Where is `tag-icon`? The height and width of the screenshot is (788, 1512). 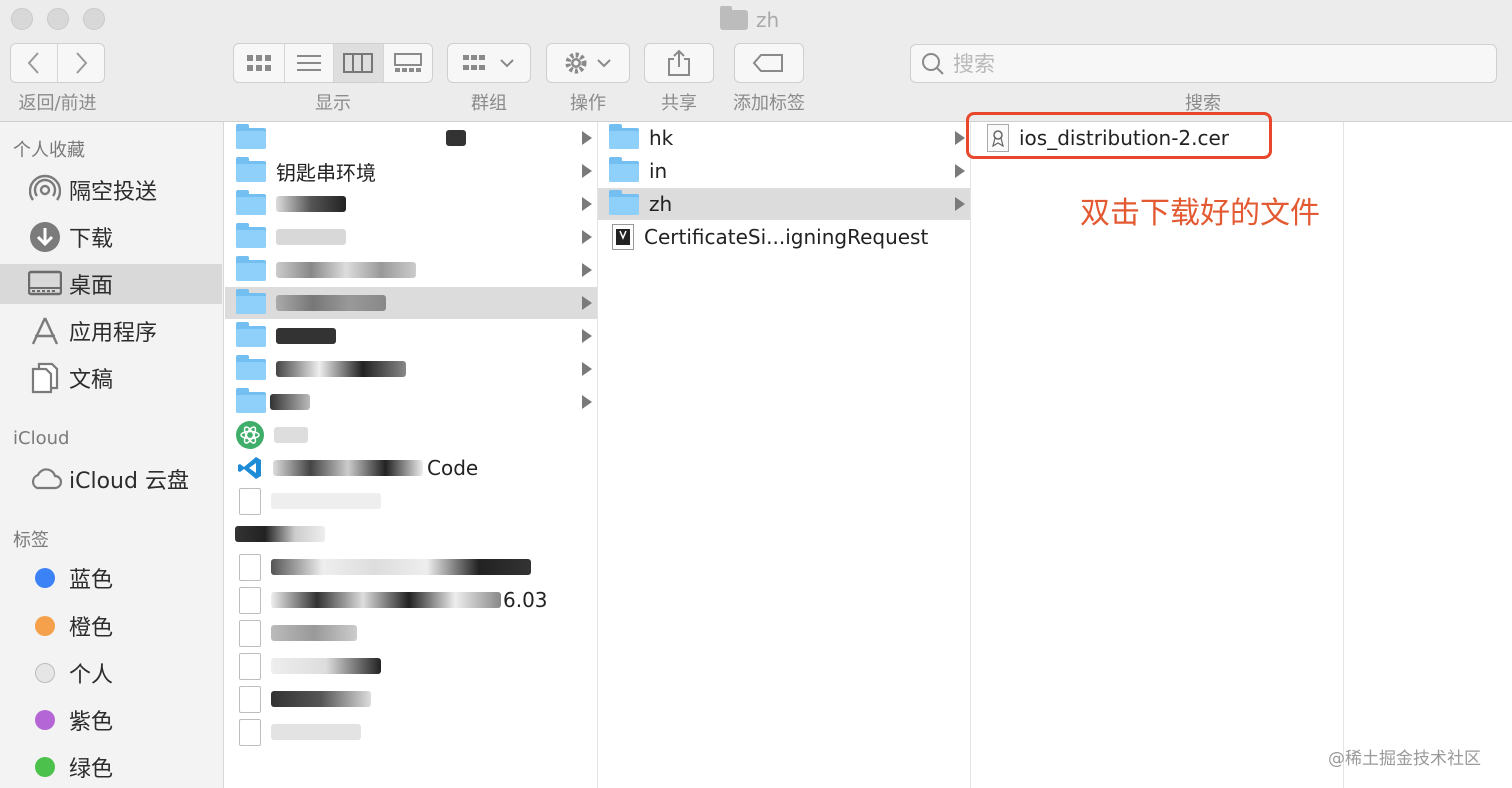 tag-icon is located at coordinates (767, 63).